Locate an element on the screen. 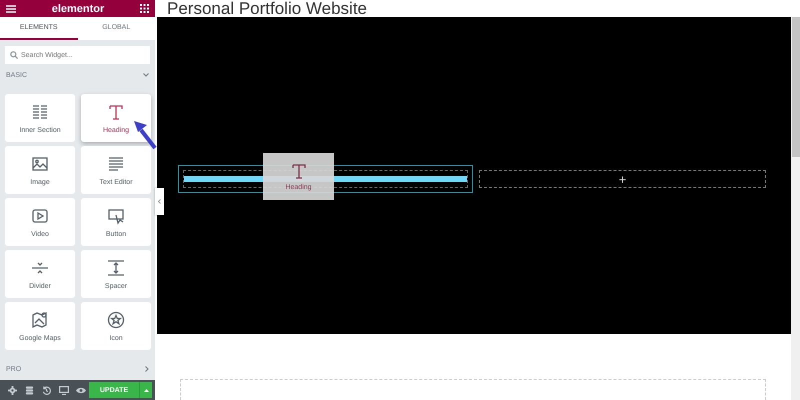 This screenshot has width=800, height=400. settings-icon is located at coordinates (12, 390).